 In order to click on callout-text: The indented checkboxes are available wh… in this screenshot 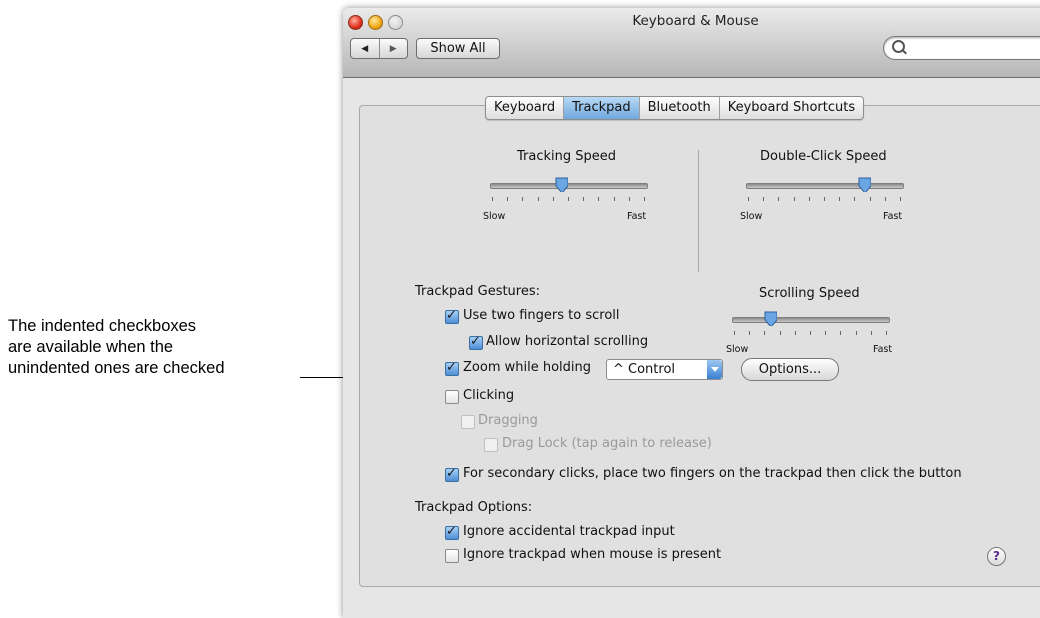, I will do `click(116, 347)`.